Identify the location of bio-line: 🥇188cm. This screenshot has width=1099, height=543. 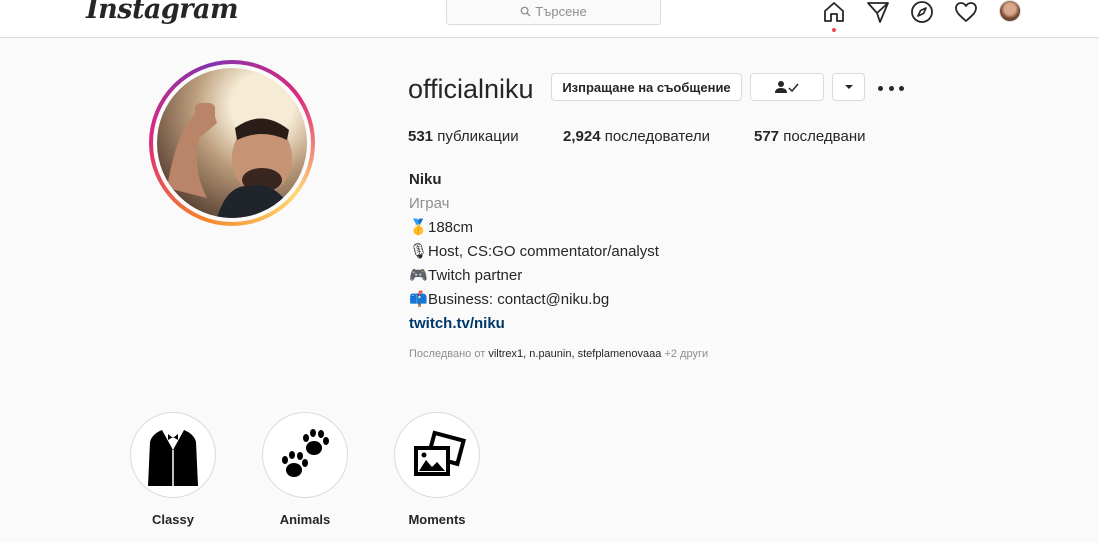
(534, 228).